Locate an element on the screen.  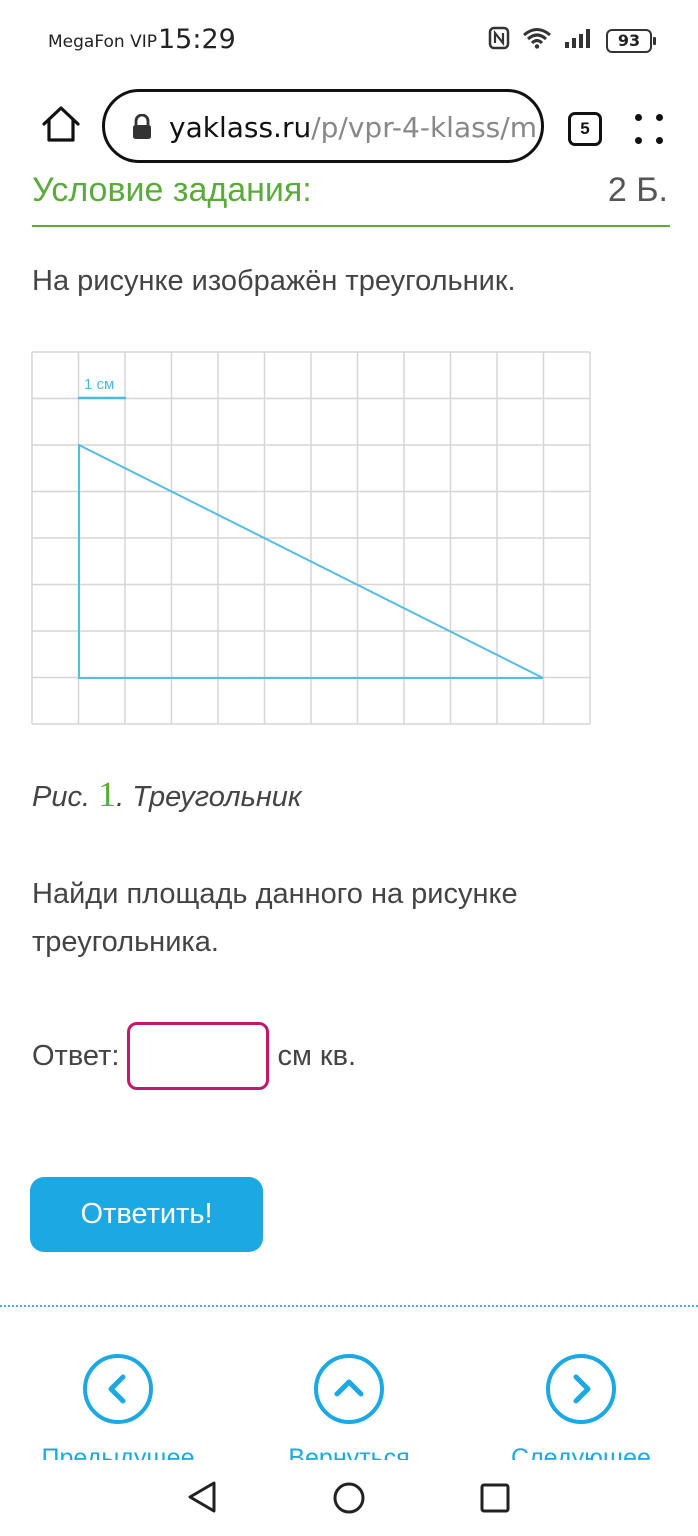
task-title: Условие задания: is located at coordinates (172, 190).